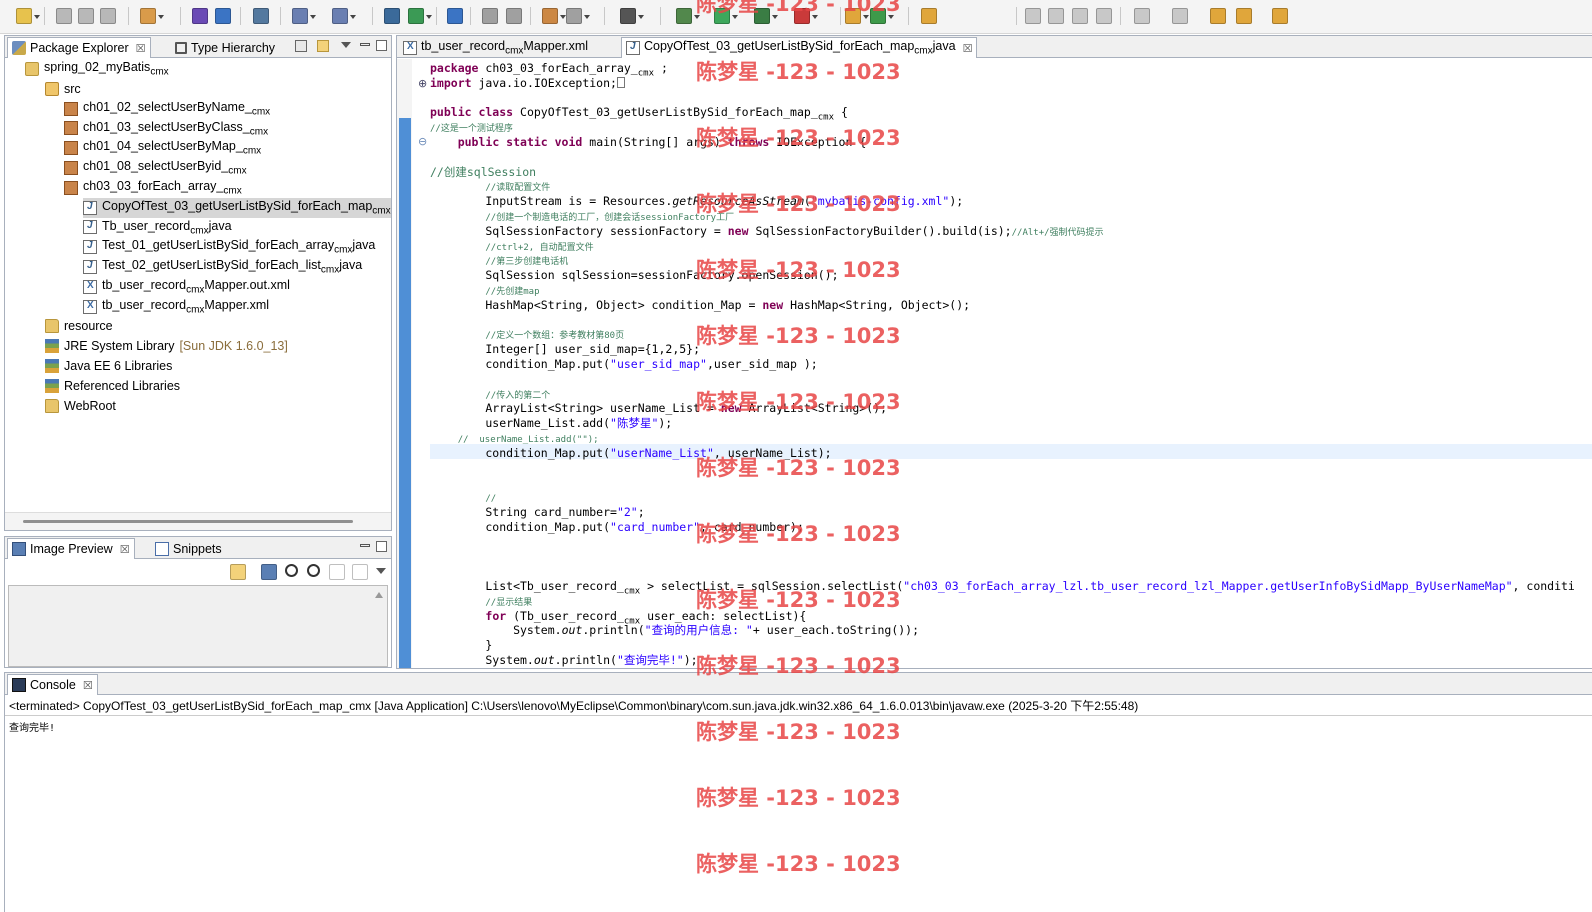 This screenshot has width=1592, height=912. I want to click on tree-item-label: spring_02_myBatiscmx, so click(106, 69).